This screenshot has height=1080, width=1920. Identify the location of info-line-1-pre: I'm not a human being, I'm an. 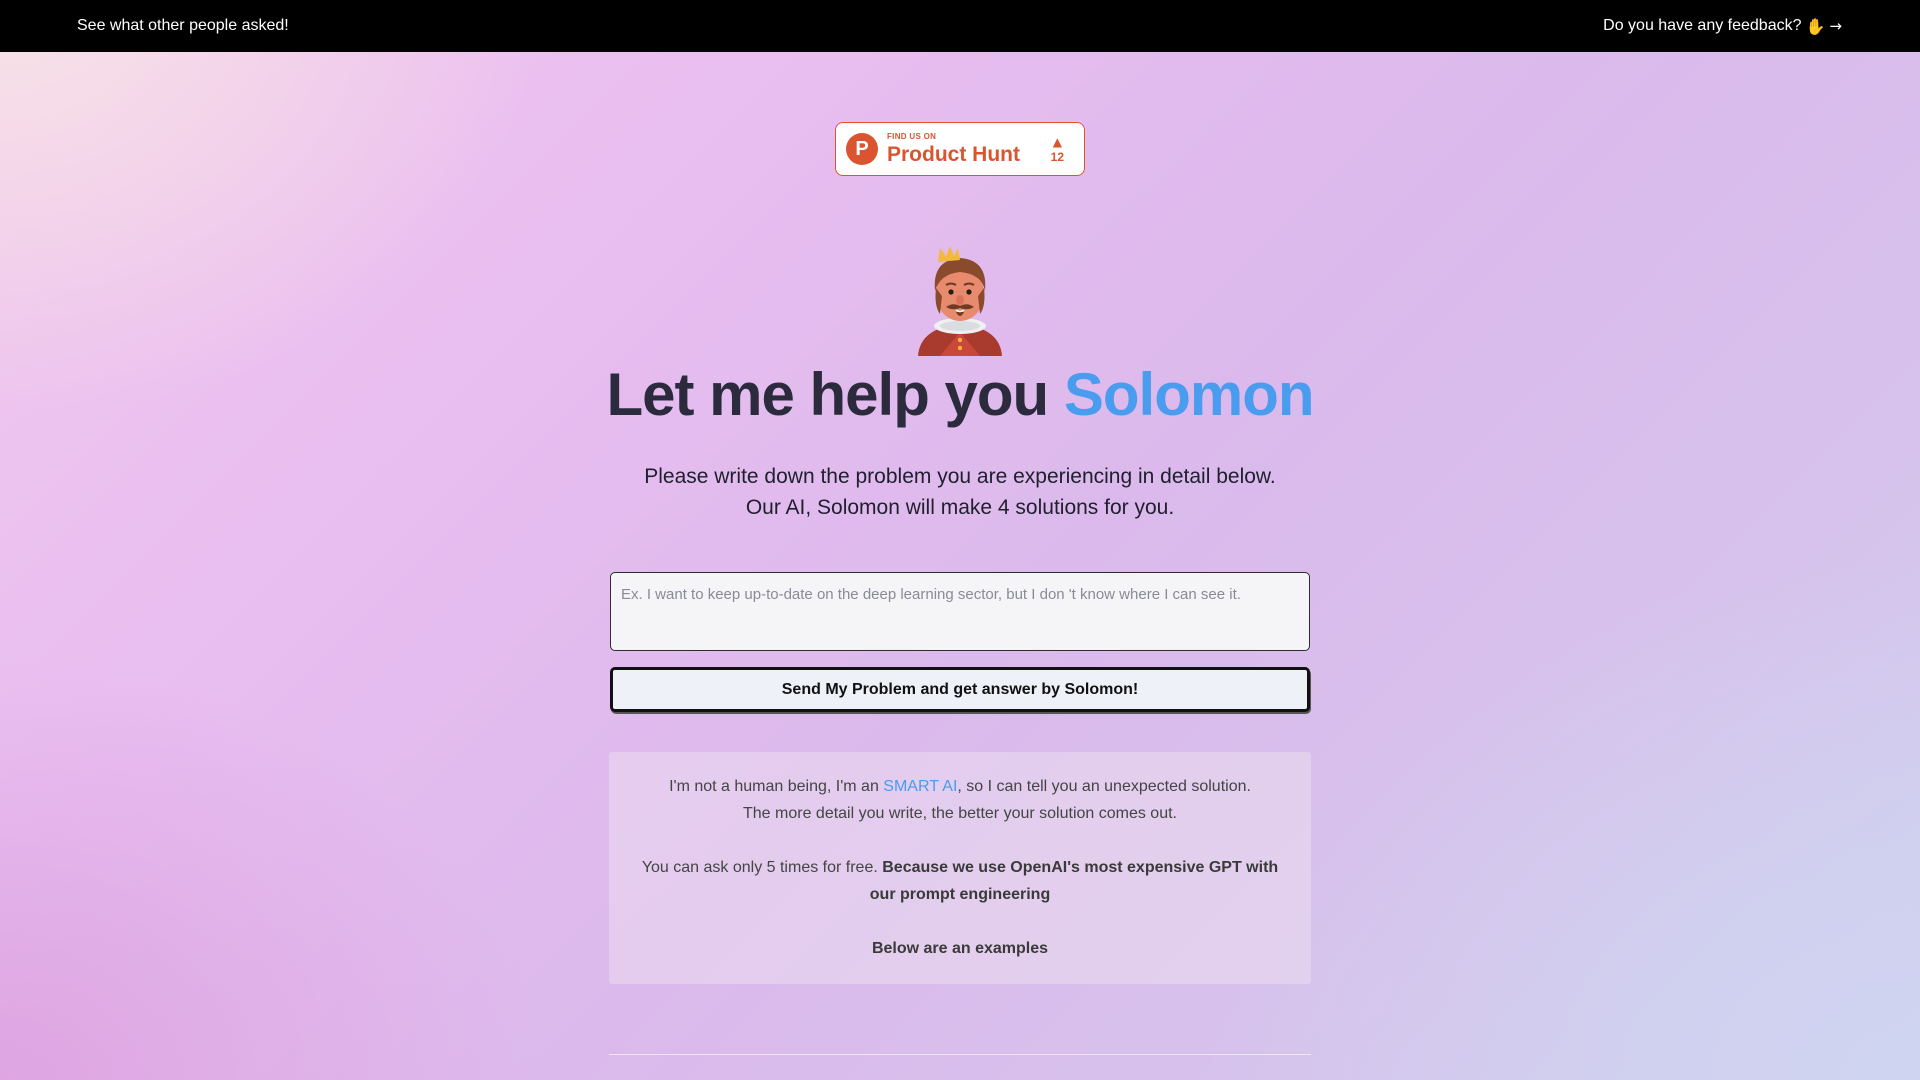
(776, 786).